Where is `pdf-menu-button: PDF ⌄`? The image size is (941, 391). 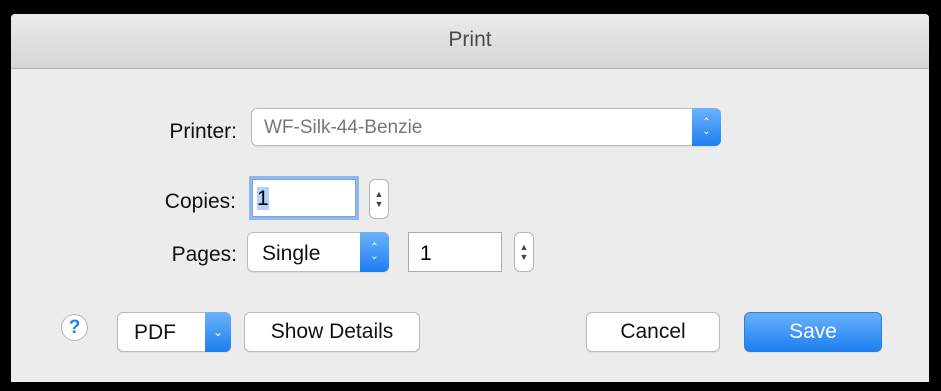
pdf-menu-button: PDF ⌄ is located at coordinates (174, 332).